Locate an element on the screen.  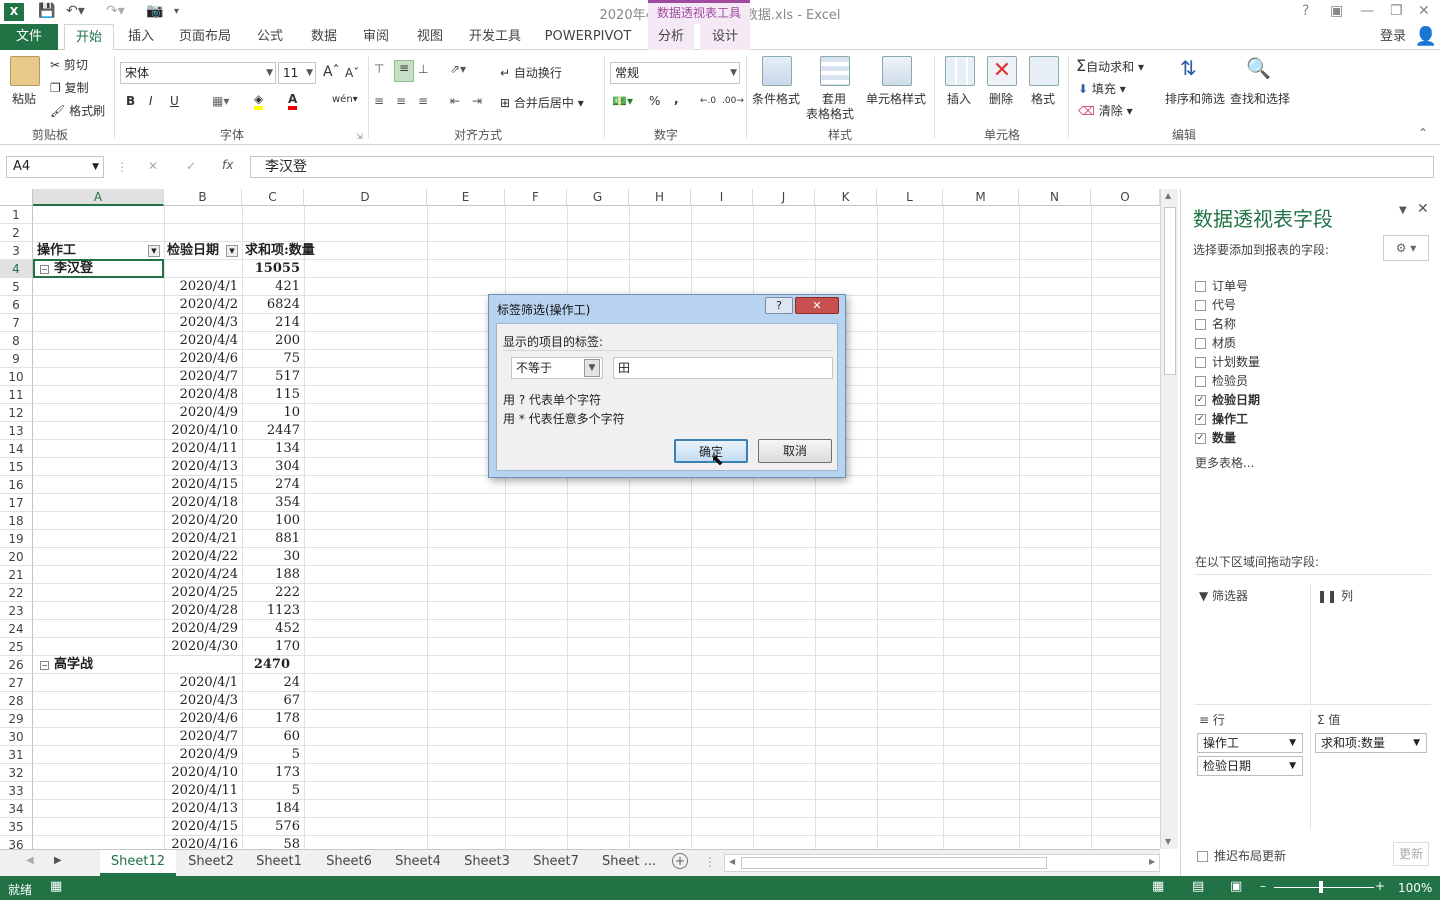
vertical-scrollbar: ▲ ▼ is located at coordinates (1169, 519).